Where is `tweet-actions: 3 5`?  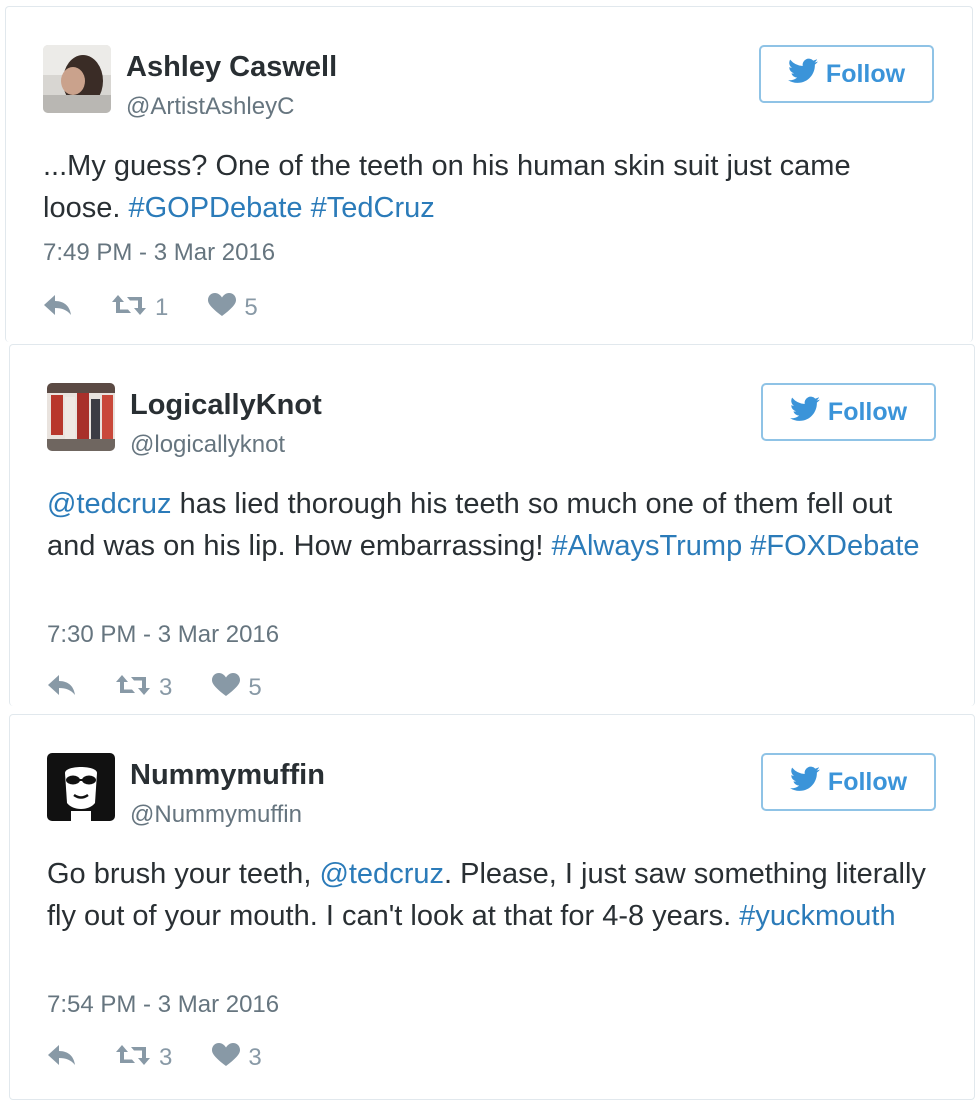 tweet-actions: 3 5 is located at coordinates (154, 688).